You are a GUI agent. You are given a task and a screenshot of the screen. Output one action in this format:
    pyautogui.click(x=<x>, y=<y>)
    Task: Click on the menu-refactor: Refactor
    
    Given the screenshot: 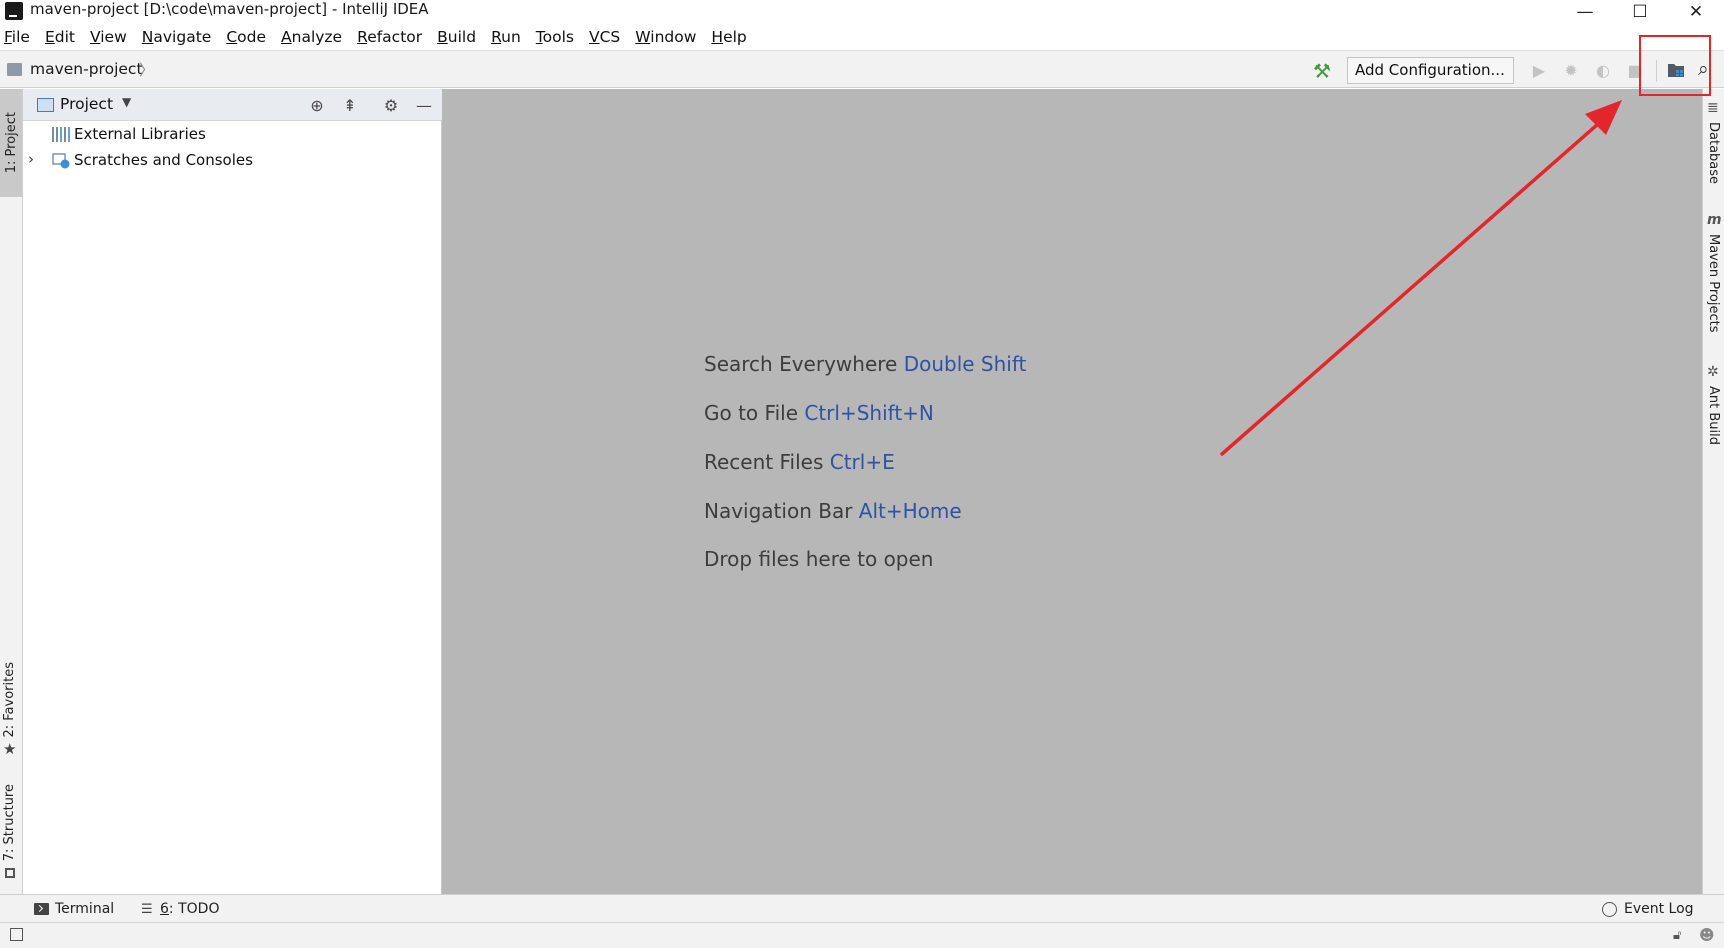 What is the action you would take?
    pyautogui.click(x=389, y=37)
    